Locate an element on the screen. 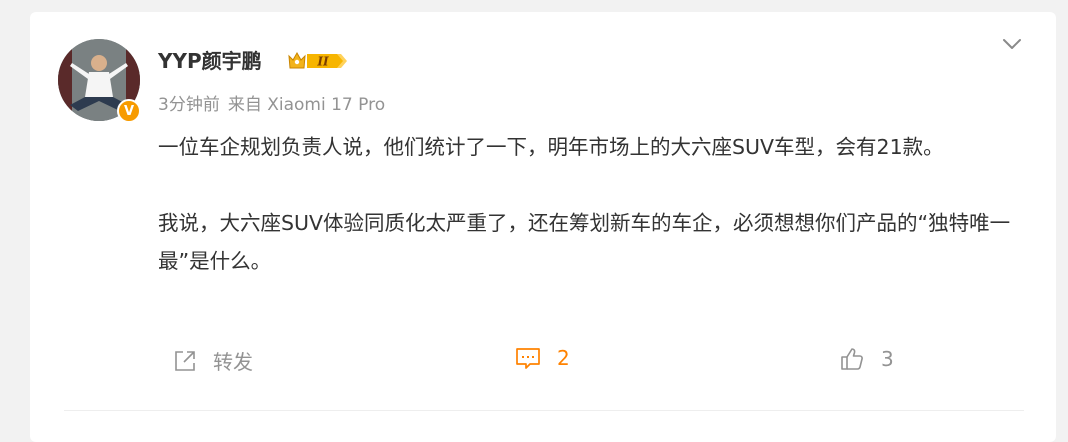  post-paragraph: 一位车企规划负责人说，他们统计了一下，明年市场上的大六座SUV车型，会有21款。 is located at coordinates (551, 147).